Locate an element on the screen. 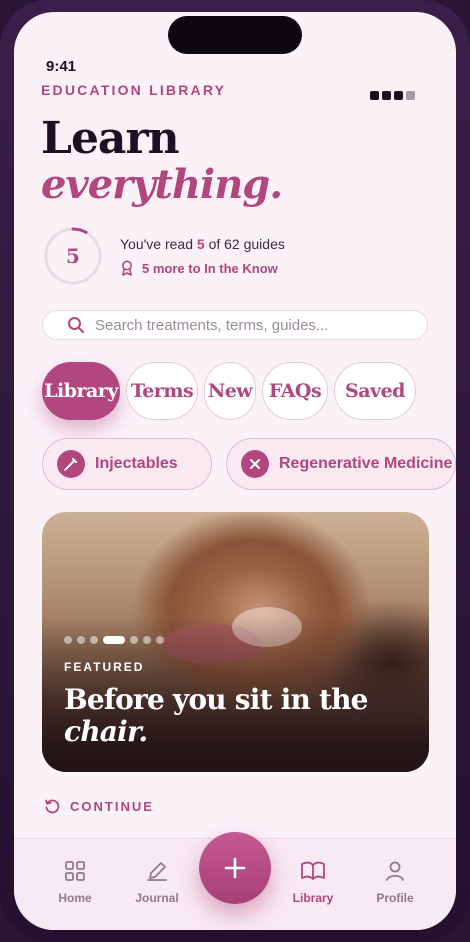 This screenshot has width=470, height=942. page-title-accent: everything. is located at coordinates (162, 184).